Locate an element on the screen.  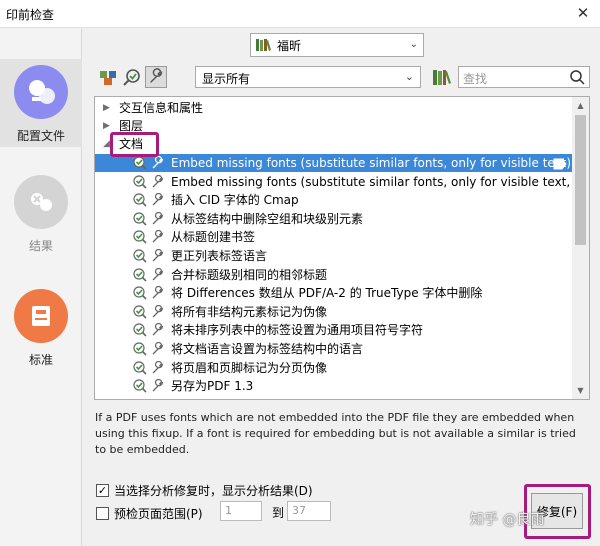
vertical-scrollbar: ▲ ▼ is located at coordinates (580, 248).